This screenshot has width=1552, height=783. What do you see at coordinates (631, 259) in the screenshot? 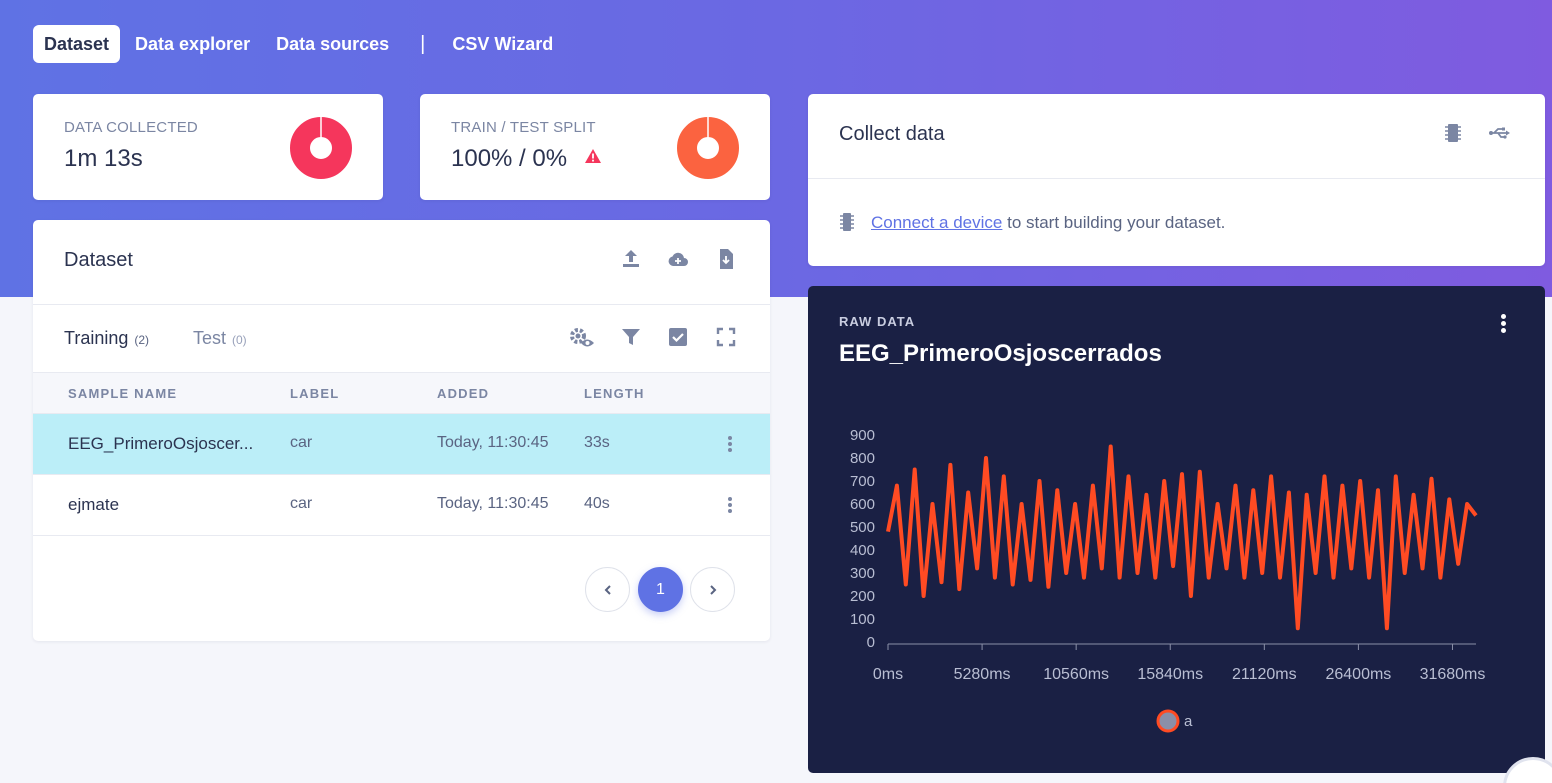
I see `upload-icon` at bounding box center [631, 259].